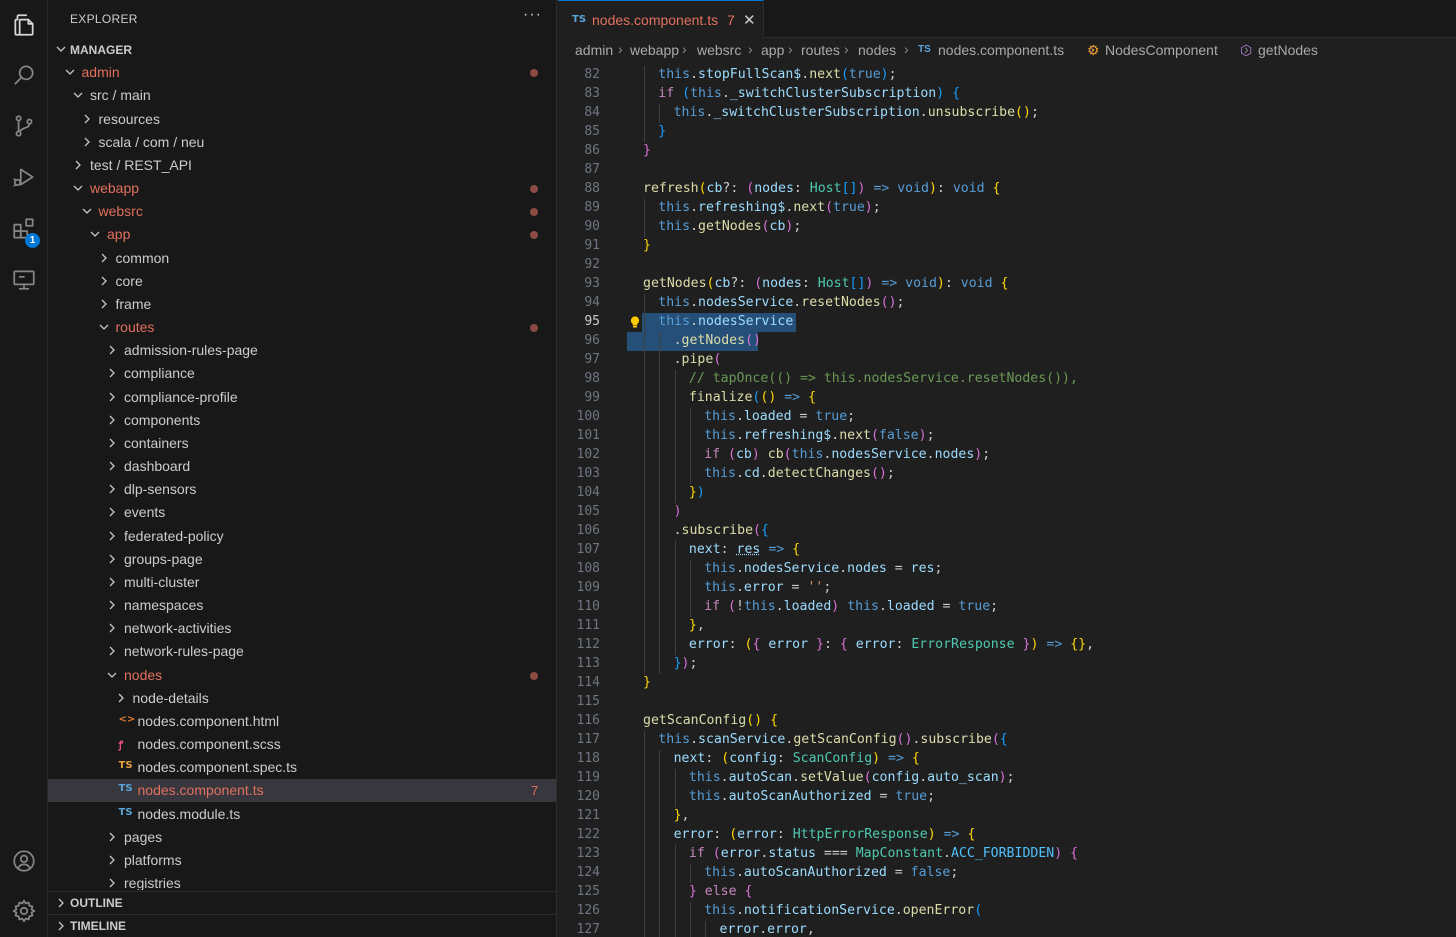 This screenshot has width=1456, height=937. I want to click on tree-folder-namespaces: namespaces, so click(302, 605).